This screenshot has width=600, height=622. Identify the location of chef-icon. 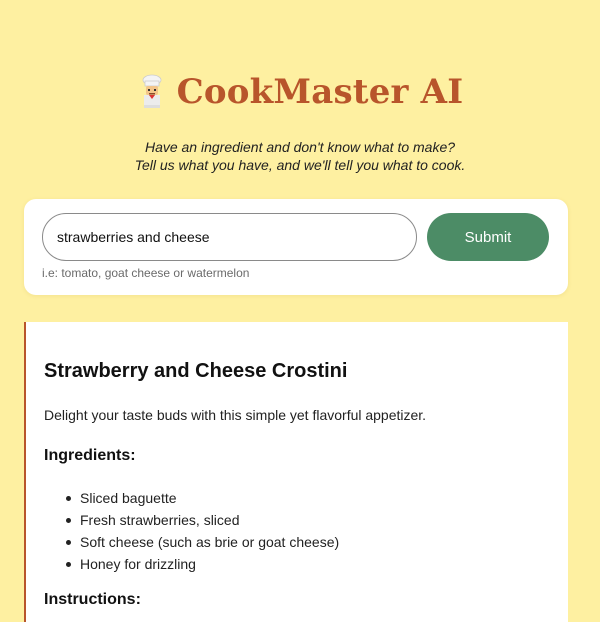
(152, 91).